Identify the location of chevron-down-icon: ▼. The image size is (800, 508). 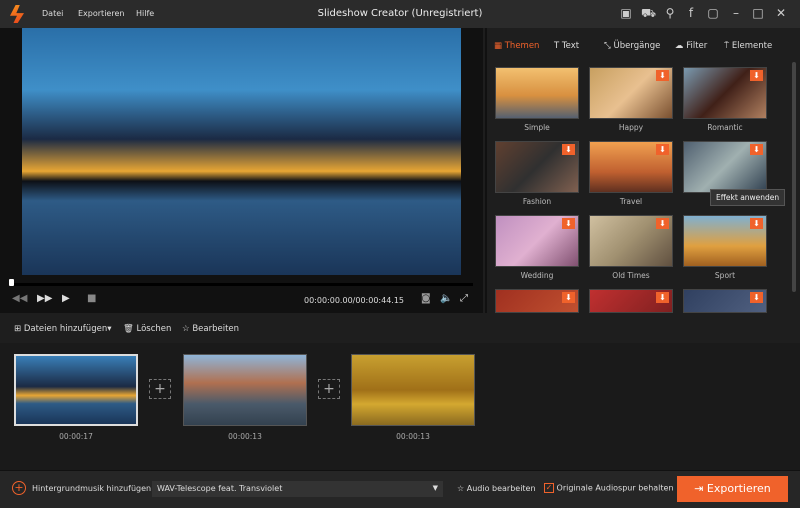
(435, 488).